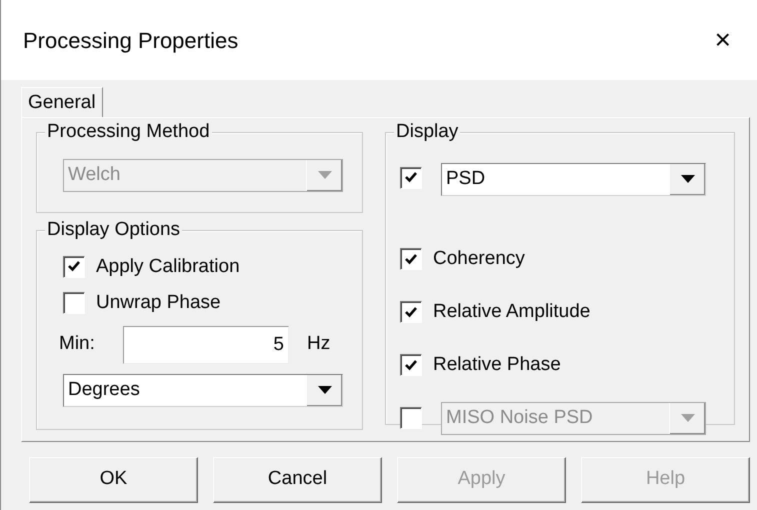 The image size is (757, 510). I want to click on dialog-button: Cancel, so click(297, 479).